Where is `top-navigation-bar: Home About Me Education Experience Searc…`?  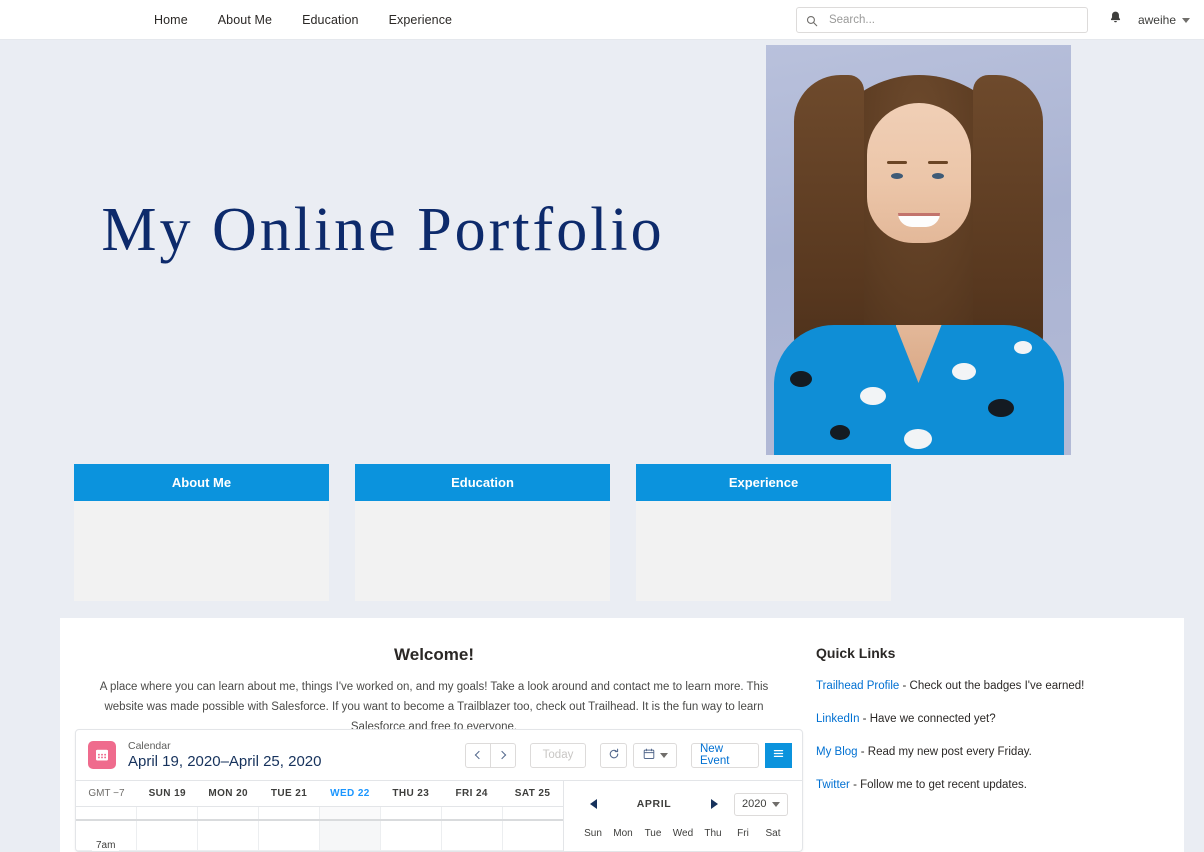 top-navigation-bar: Home About Me Education Experience Searc… is located at coordinates (602, 20).